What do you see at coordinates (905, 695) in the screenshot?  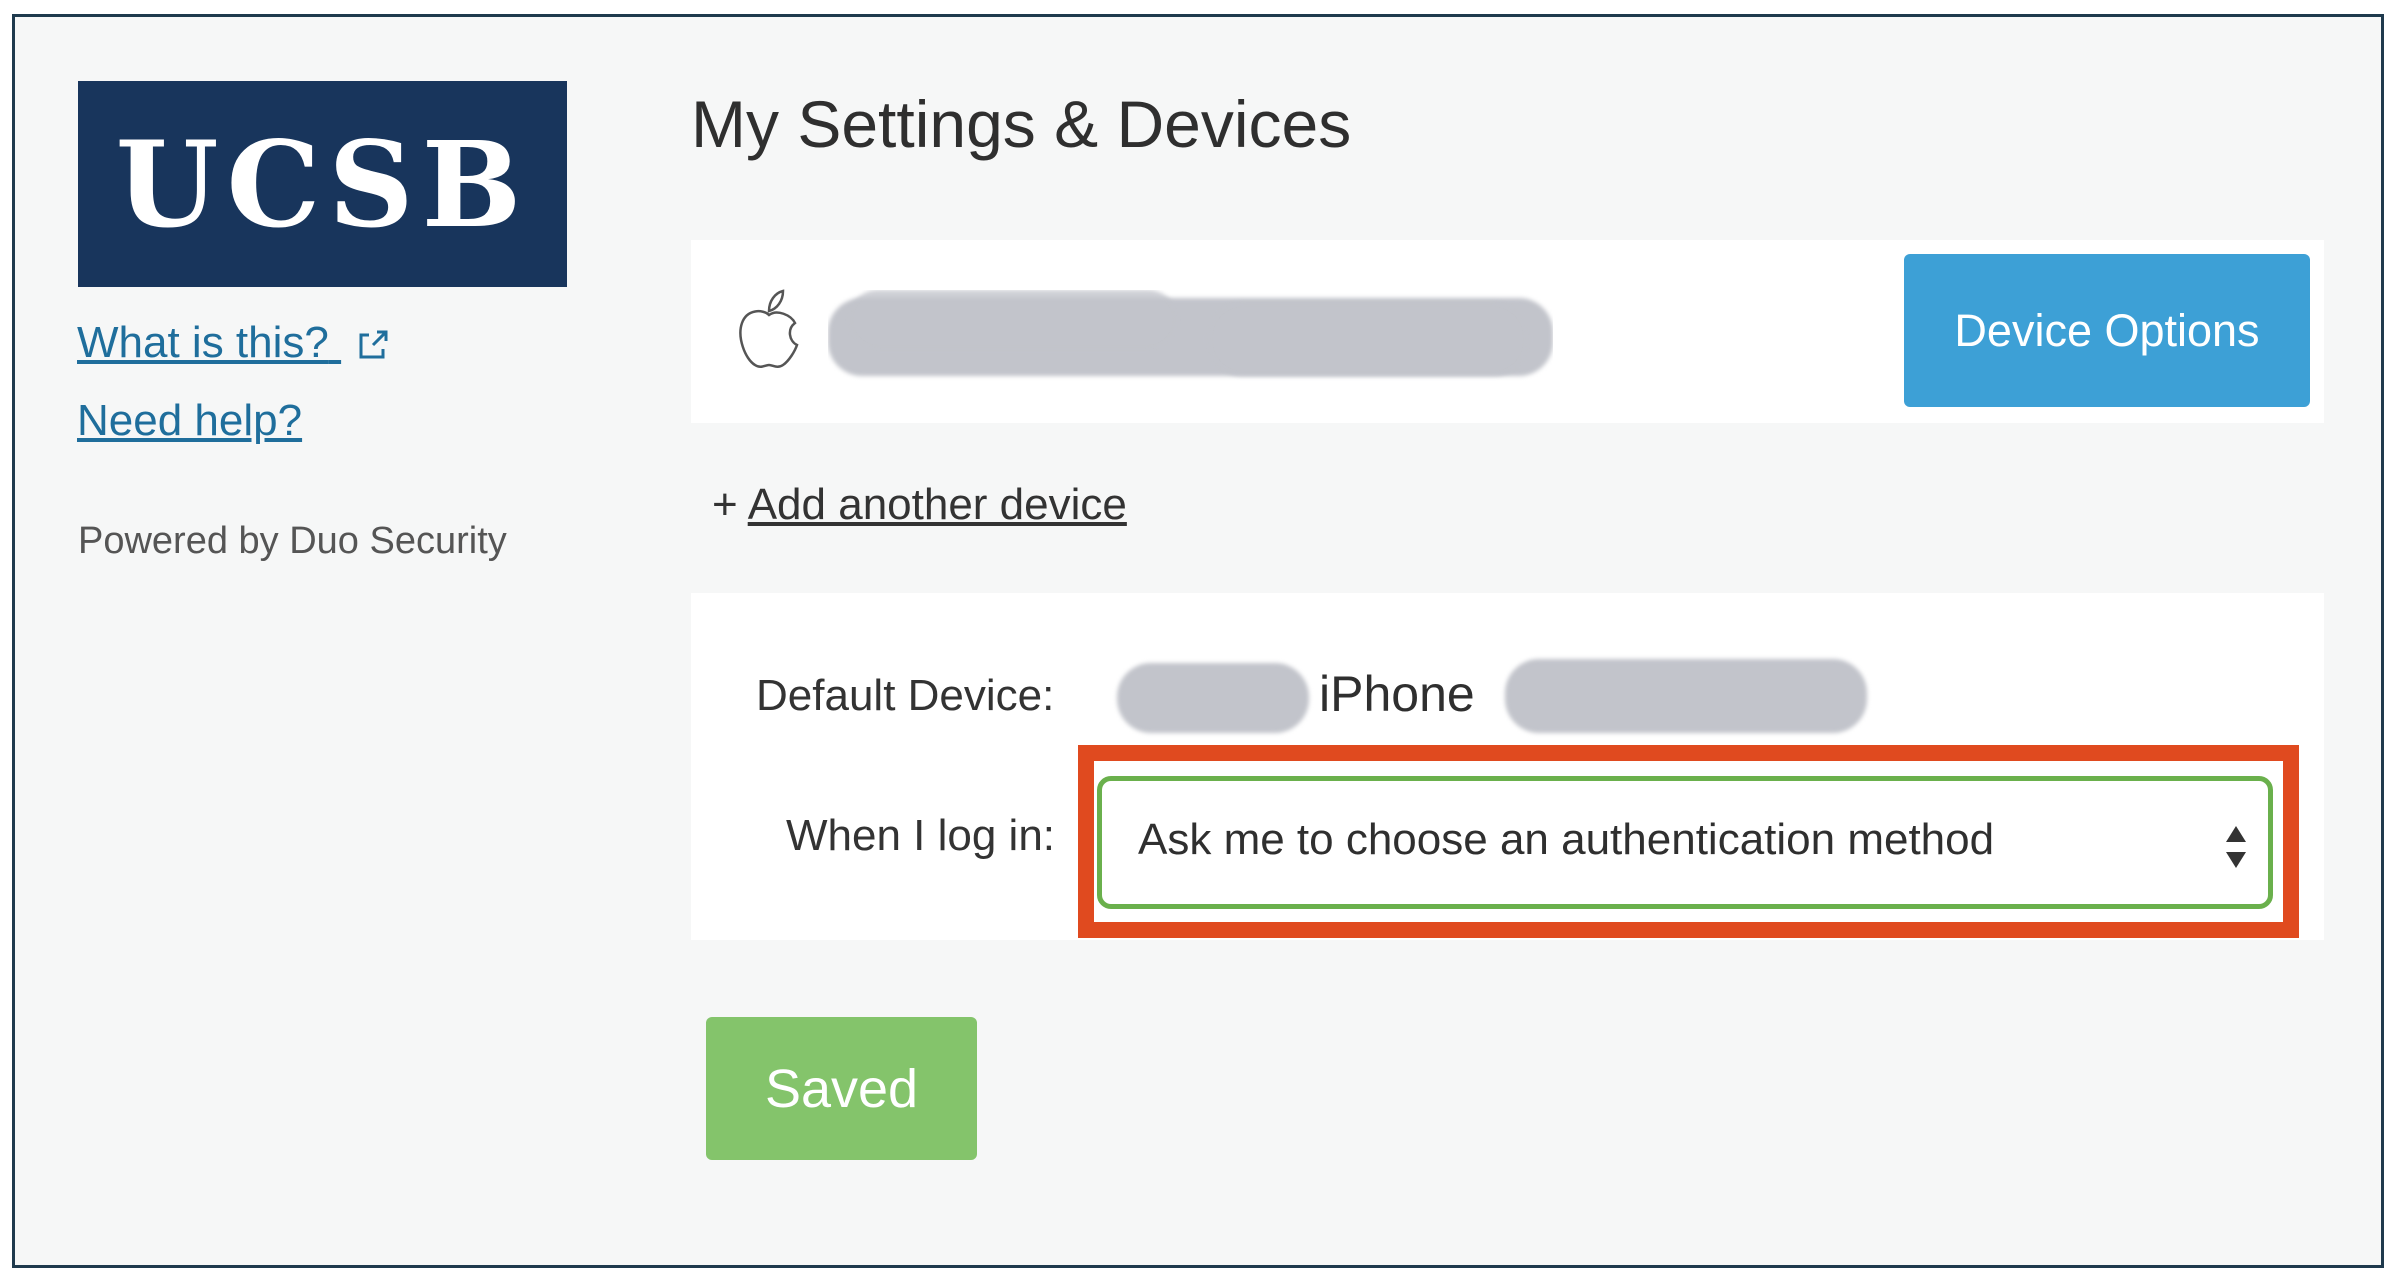 I see `default-device-label: Default Device:` at bounding box center [905, 695].